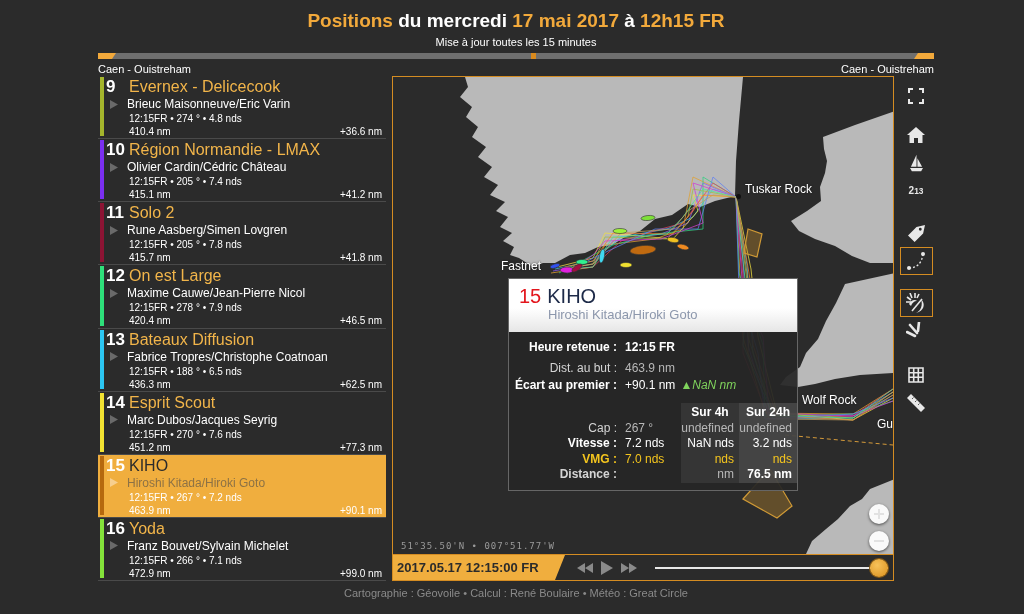  I want to click on finish-label: Caen - Ouistreham, so click(887, 69).